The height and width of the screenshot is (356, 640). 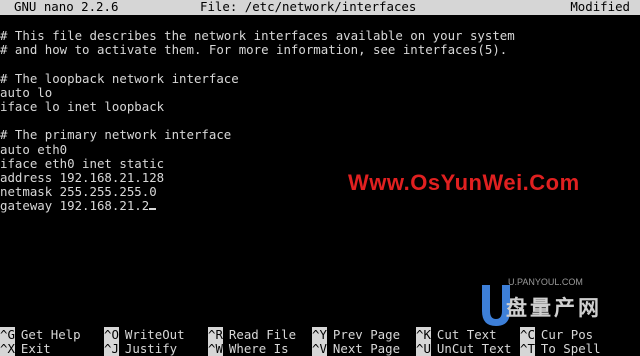 I want to click on editor-line-text: gateway 192.168.21.2, so click(x=75, y=206).